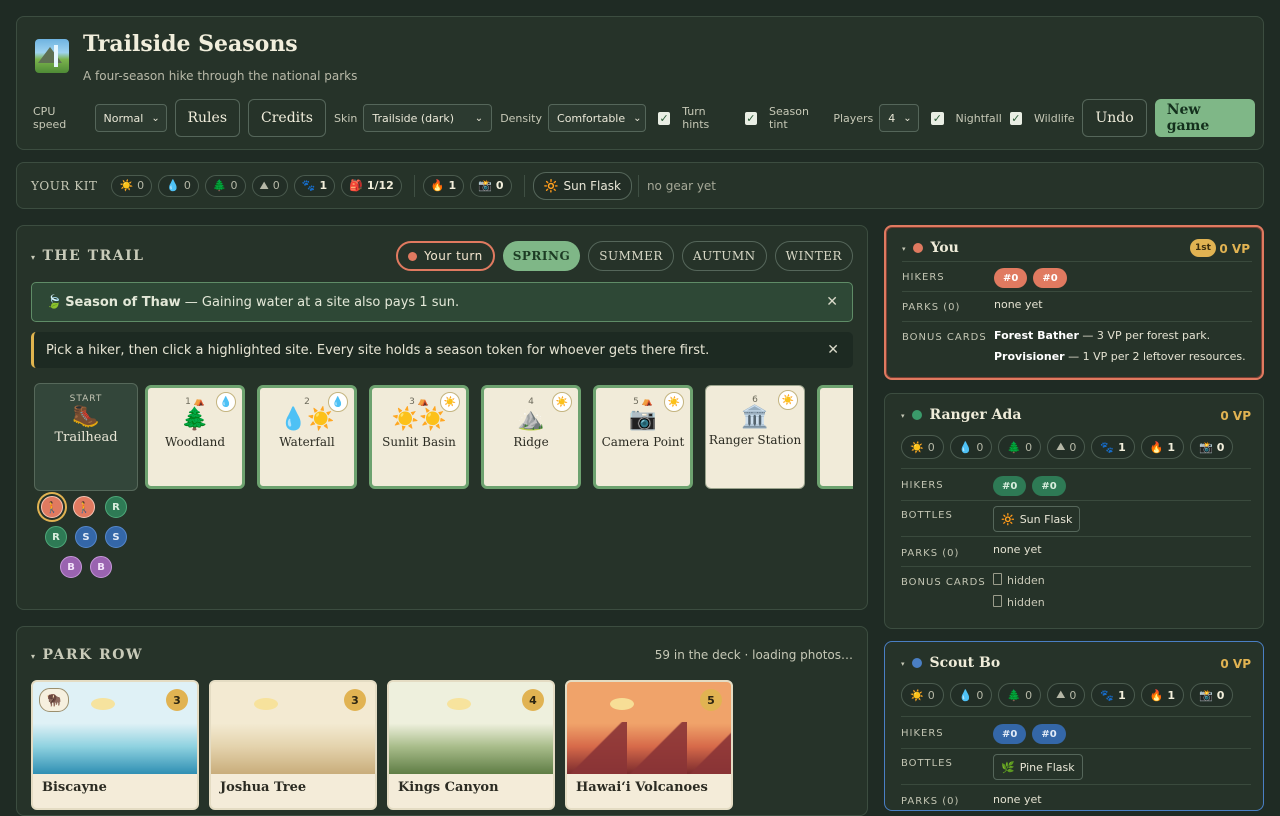 The image size is (1280, 816). I want to click on park-row-title: ▾ PARK ROW, so click(87, 655).